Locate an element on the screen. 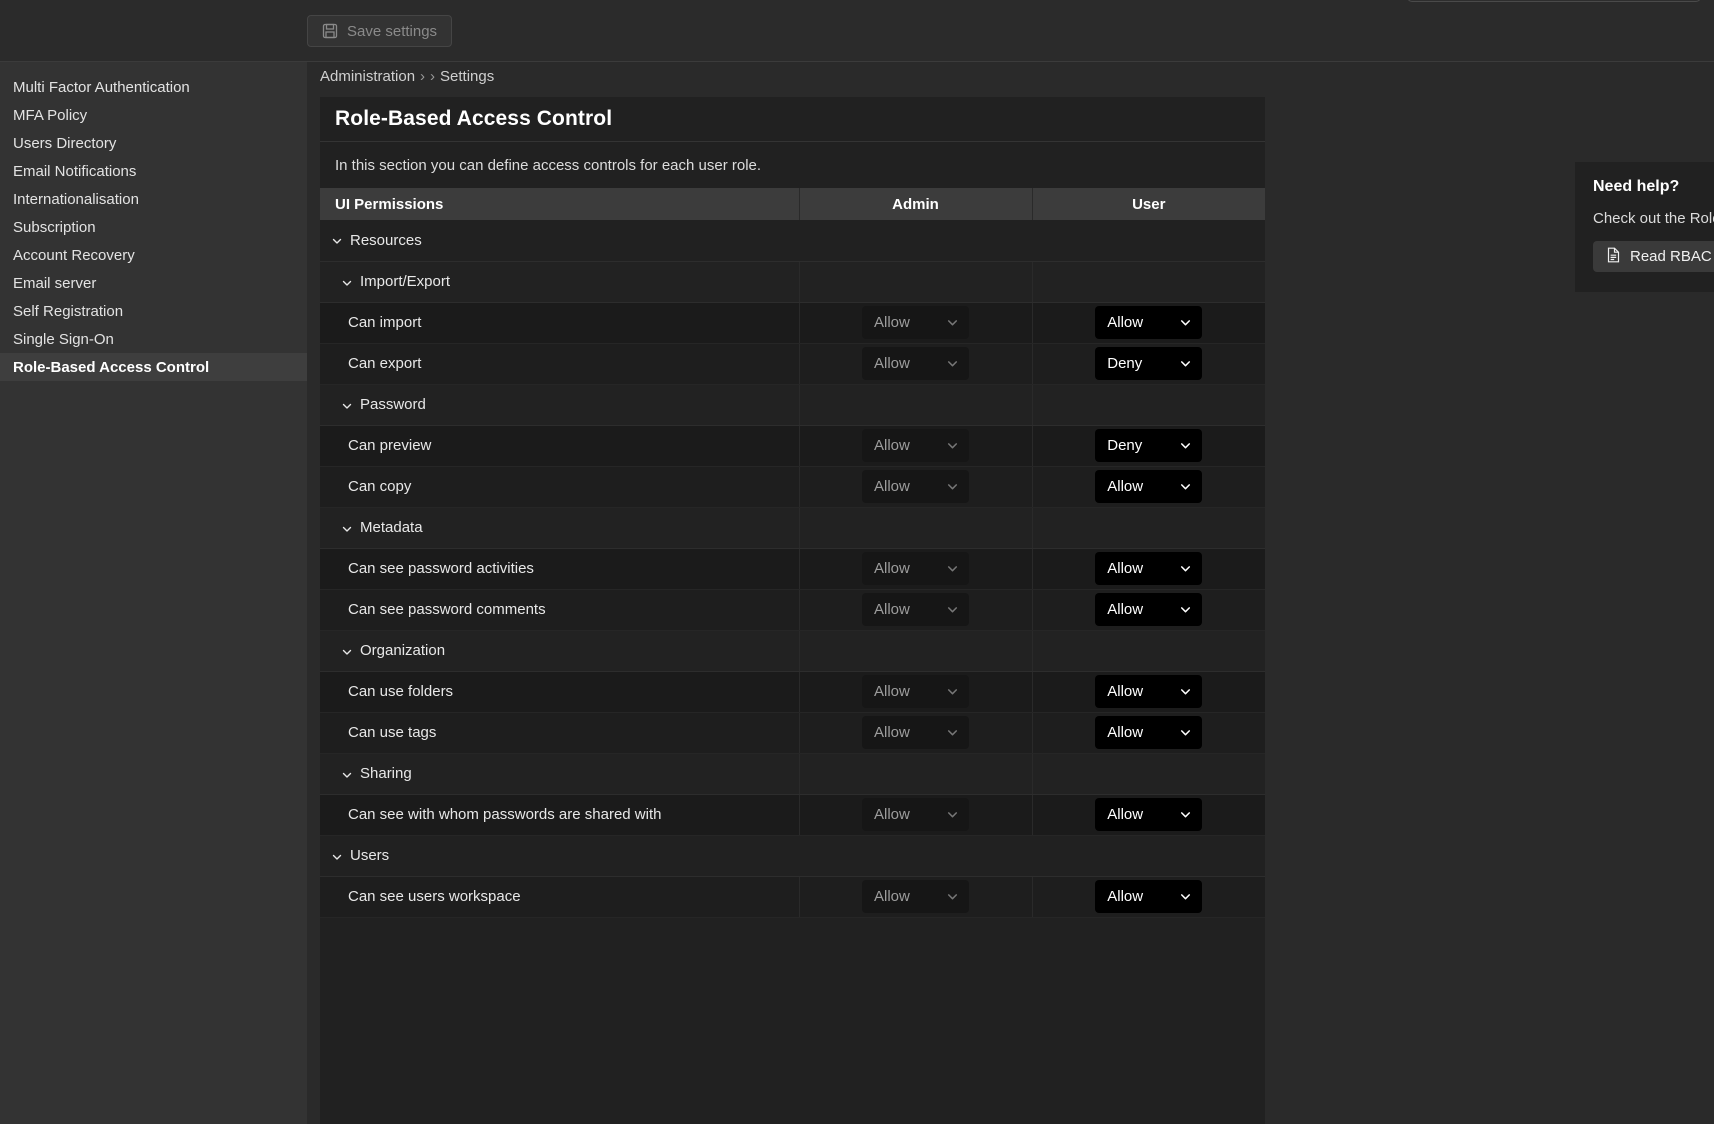 The width and height of the screenshot is (1714, 1124). table-row: Can see users workspace Allow Allow is located at coordinates (792, 897).